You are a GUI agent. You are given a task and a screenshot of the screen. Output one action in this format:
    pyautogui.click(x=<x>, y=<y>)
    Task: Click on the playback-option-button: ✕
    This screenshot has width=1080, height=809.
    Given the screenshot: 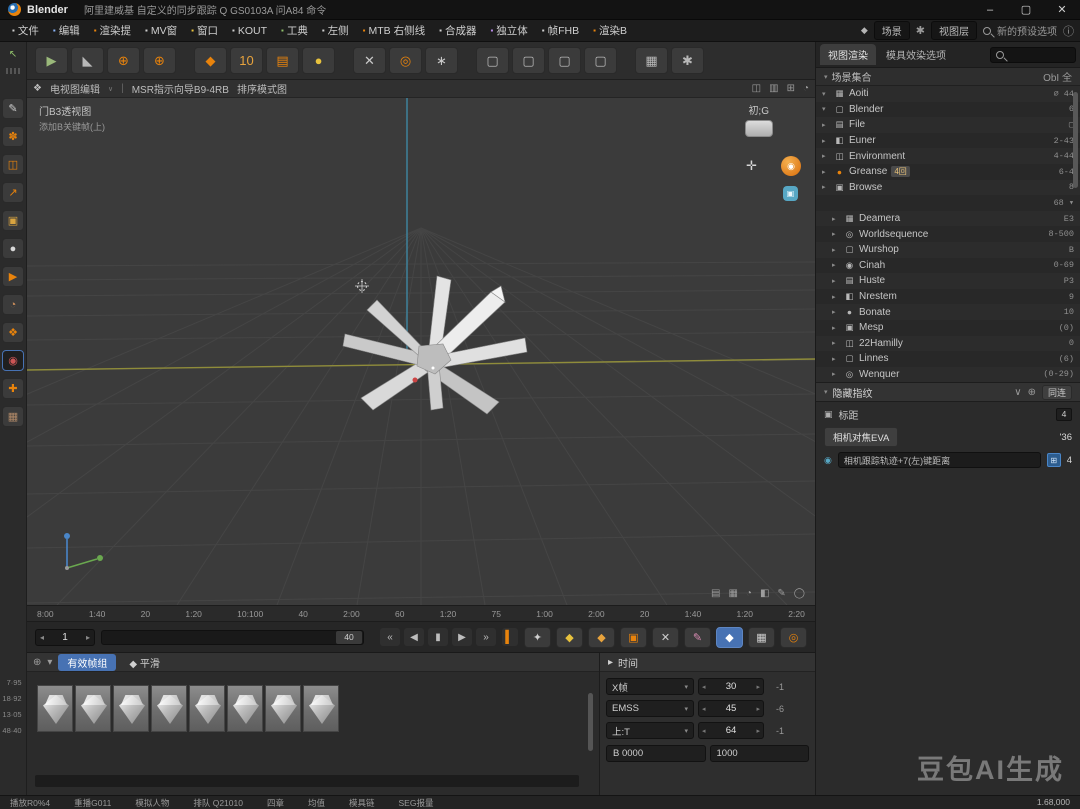 What is the action you would take?
    pyautogui.click(x=665, y=637)
    